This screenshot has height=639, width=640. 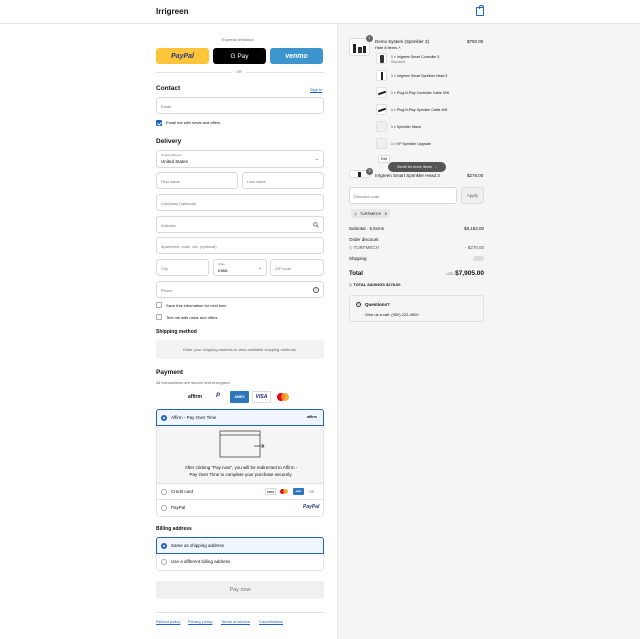 What do you see at coordinates (312, 417) in the screenshot?
I see `affirm-logo: affirm` at bounding box center [312, 417].